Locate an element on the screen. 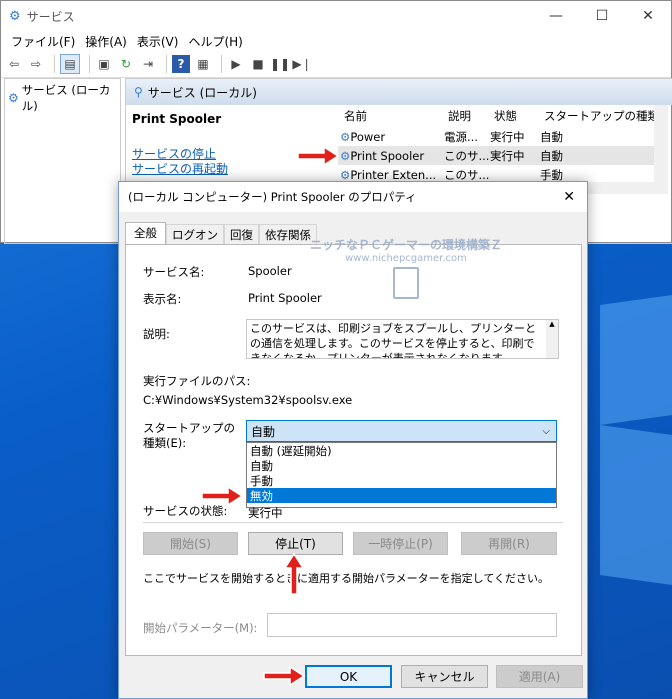 The image size is (672, 699). tree-item-services-local: ⚙ サービス (ローカル) is located at coordinates (62, 98).